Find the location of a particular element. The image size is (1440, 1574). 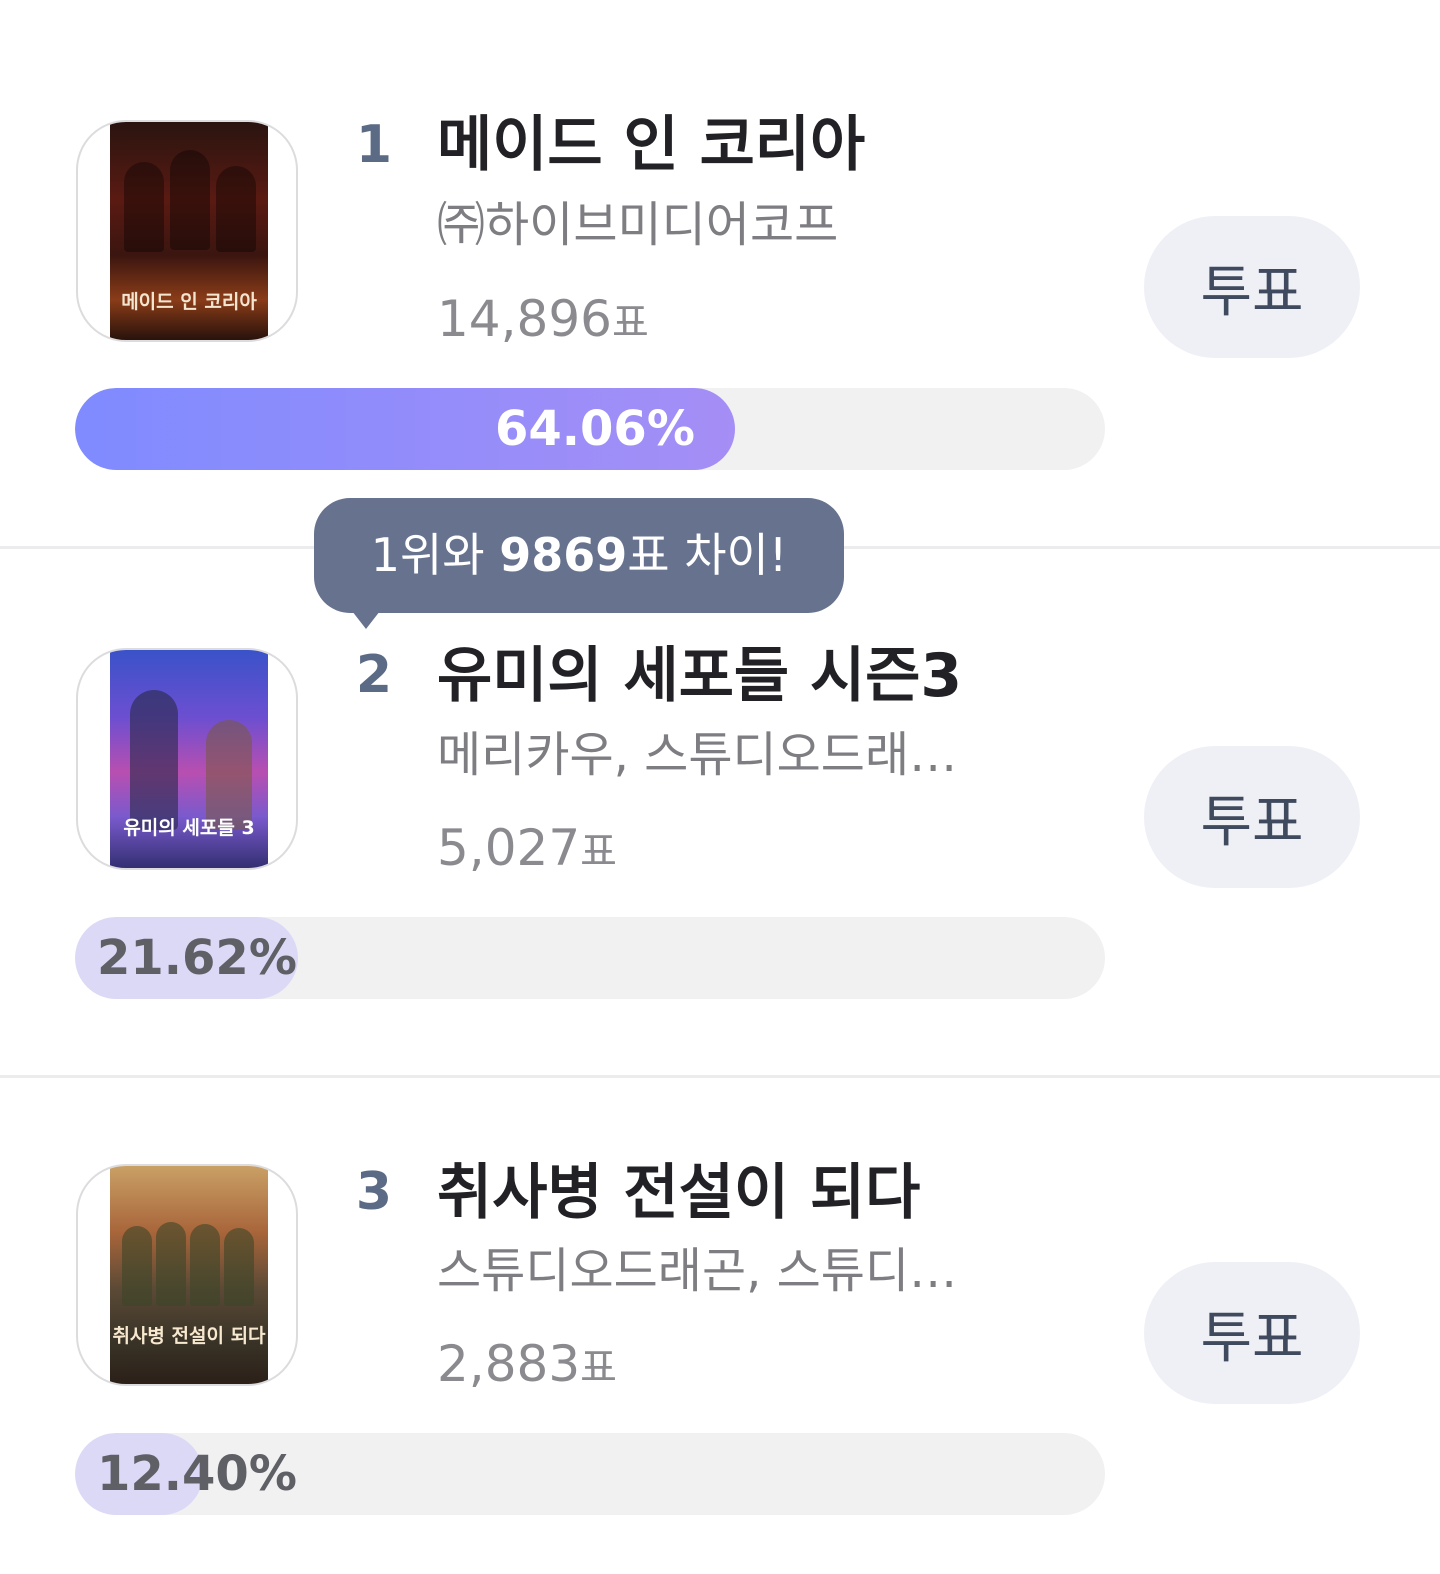

vote-count: 5,027표 is located at coordinates (527, 850).